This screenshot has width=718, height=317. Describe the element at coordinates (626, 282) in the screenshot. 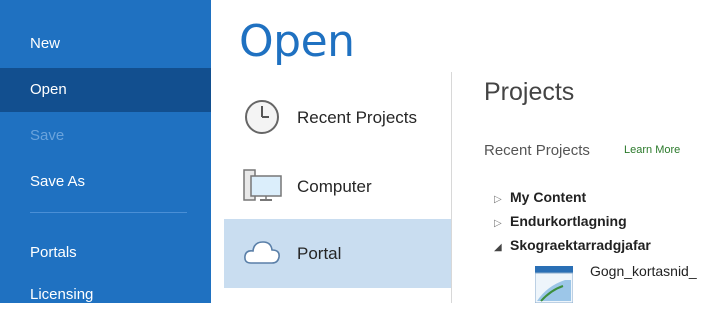

I see `project-item: Gogn_kortasnid_` at that location.